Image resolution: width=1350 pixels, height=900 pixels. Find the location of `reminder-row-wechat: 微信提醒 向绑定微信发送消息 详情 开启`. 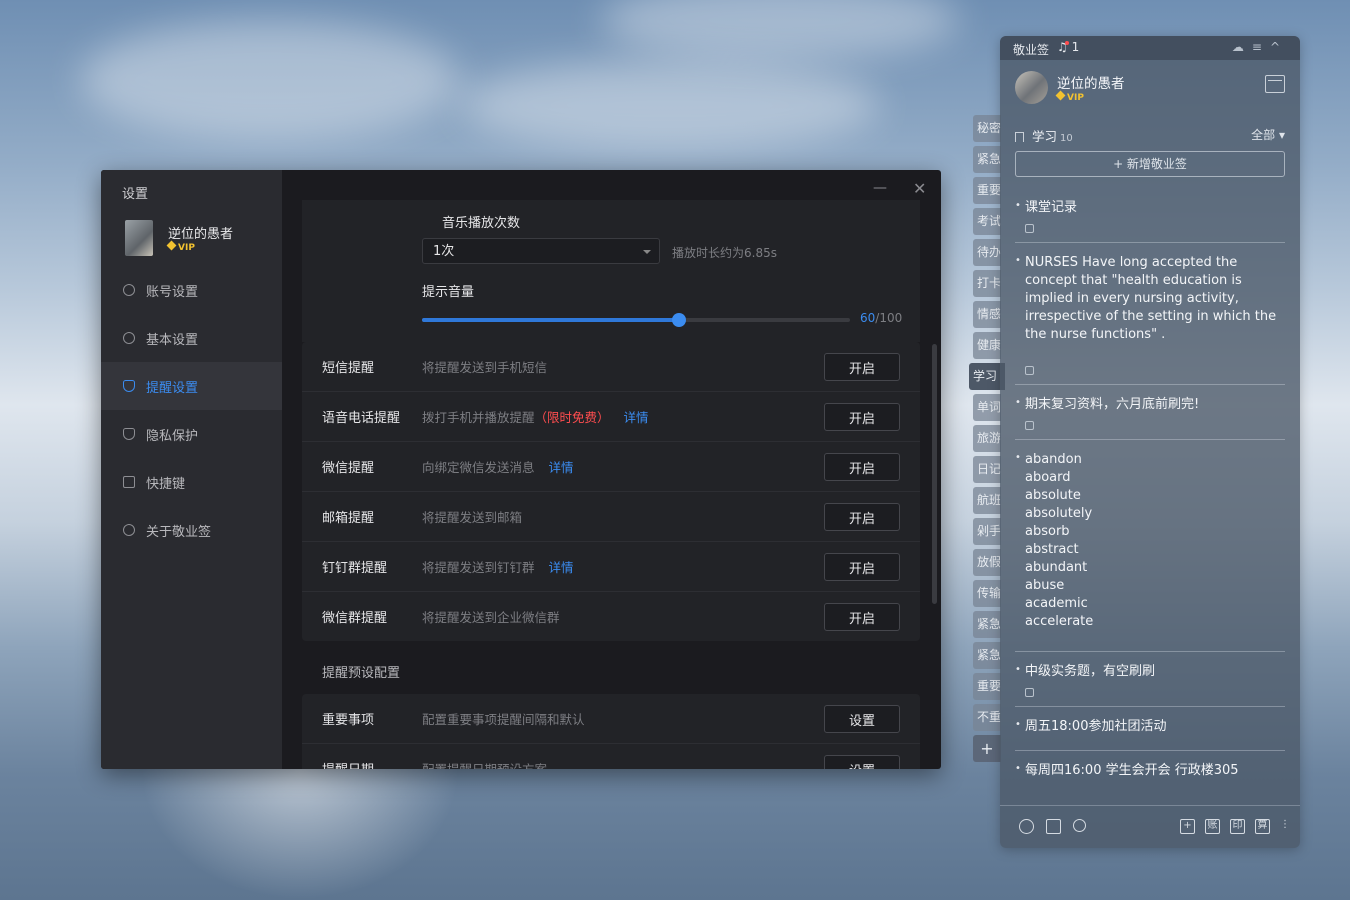

reminder-row-wechat: 微信提醒 向绑定微信发送消息 详情 开启 is located at coordinates (611, 466).